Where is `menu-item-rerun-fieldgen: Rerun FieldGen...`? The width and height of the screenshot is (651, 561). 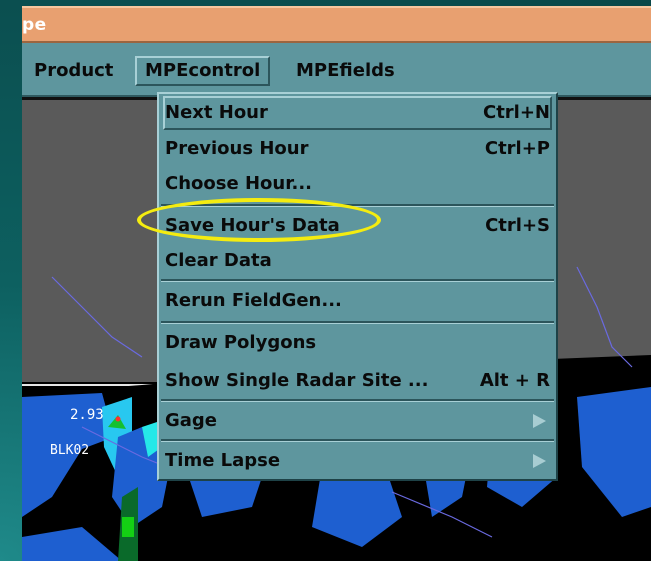 menu-item-rerun-fieldgen: Rerun FieldGen... is located at coordinates (357, 301).